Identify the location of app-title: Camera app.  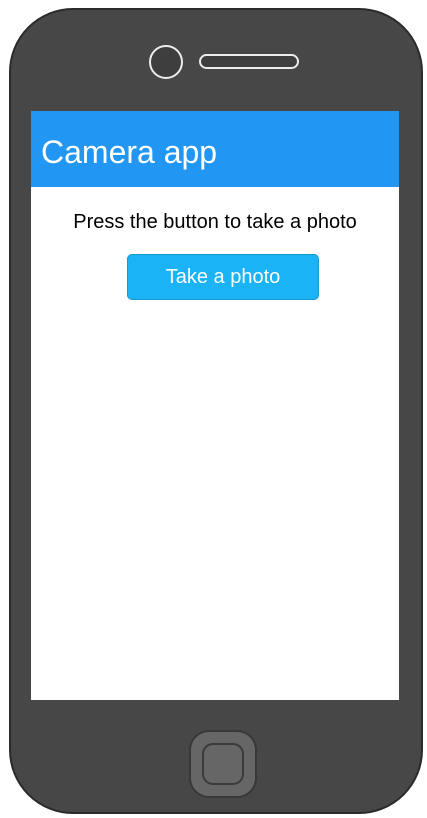
(129, 152).